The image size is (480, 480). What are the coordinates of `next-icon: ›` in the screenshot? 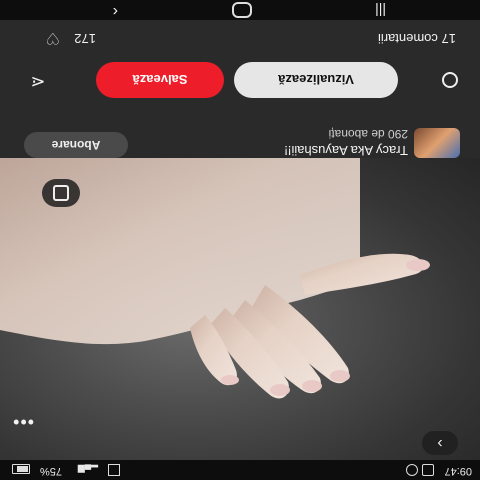 It's located at (440, 443).